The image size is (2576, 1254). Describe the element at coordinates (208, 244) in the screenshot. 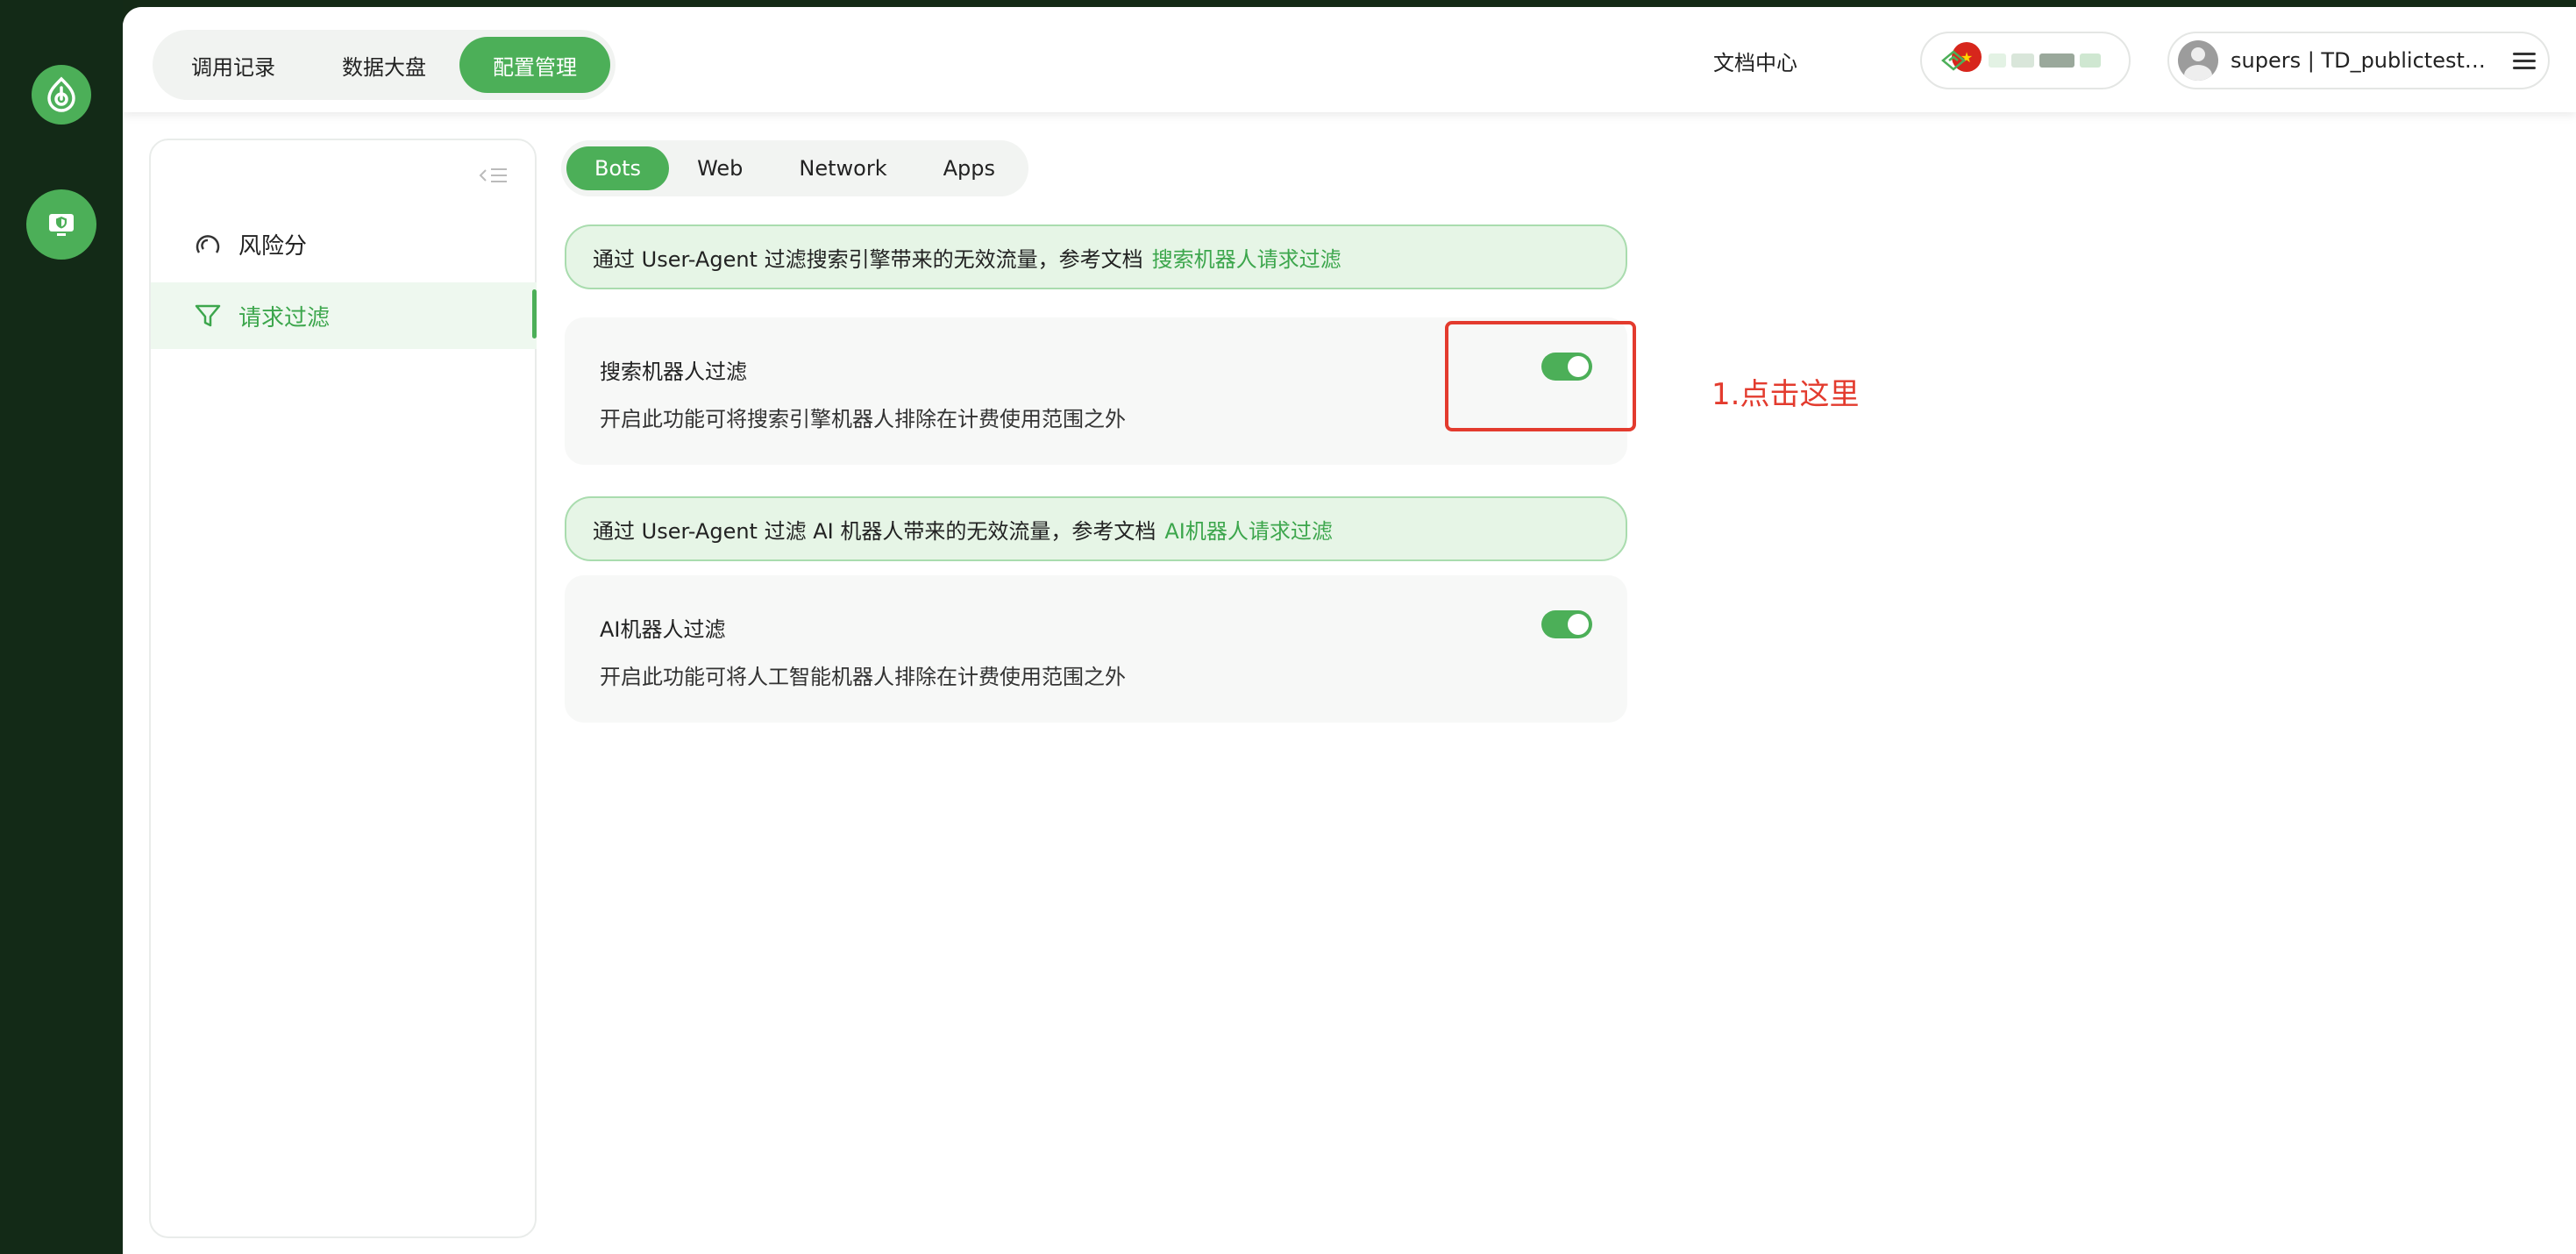

I see `gauge-icon` at that location.